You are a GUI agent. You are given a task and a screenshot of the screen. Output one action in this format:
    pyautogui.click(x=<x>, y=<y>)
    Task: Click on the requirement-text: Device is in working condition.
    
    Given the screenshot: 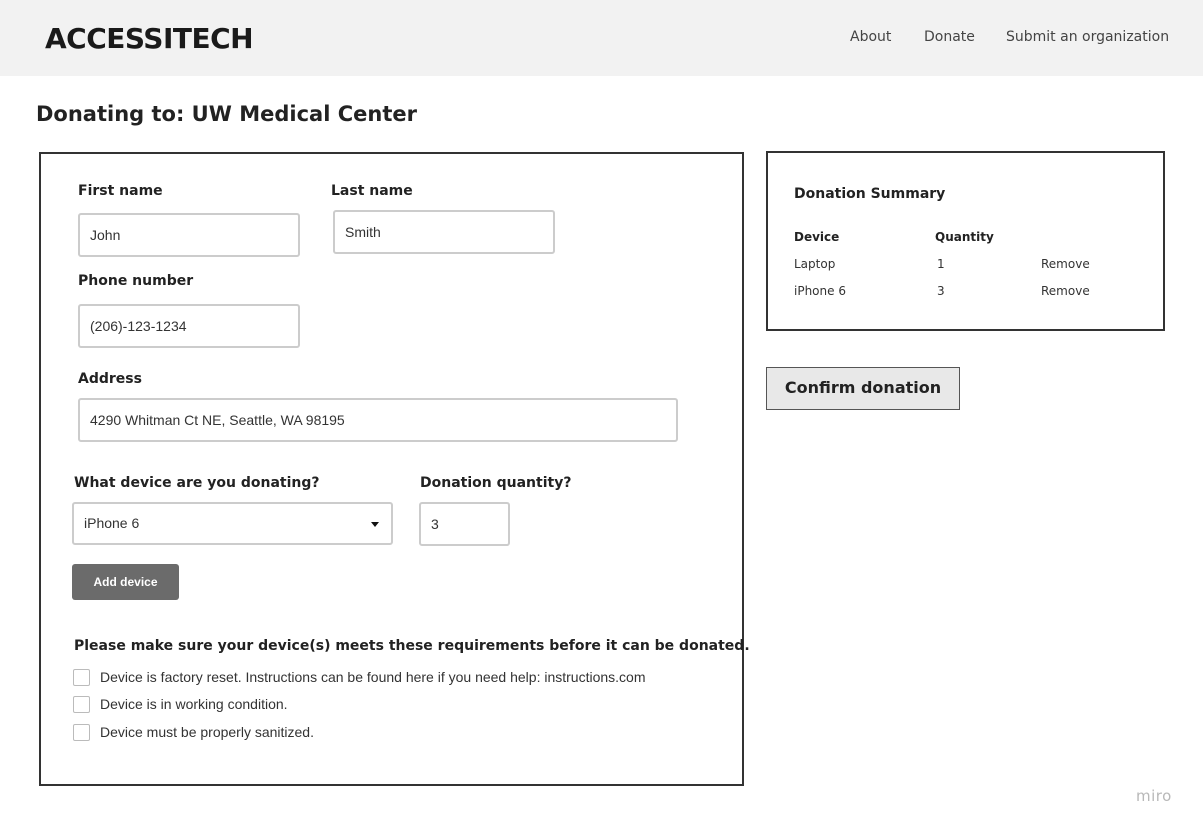 What is the action you would take?
    pyautogui.click(x=194, y=704)
    